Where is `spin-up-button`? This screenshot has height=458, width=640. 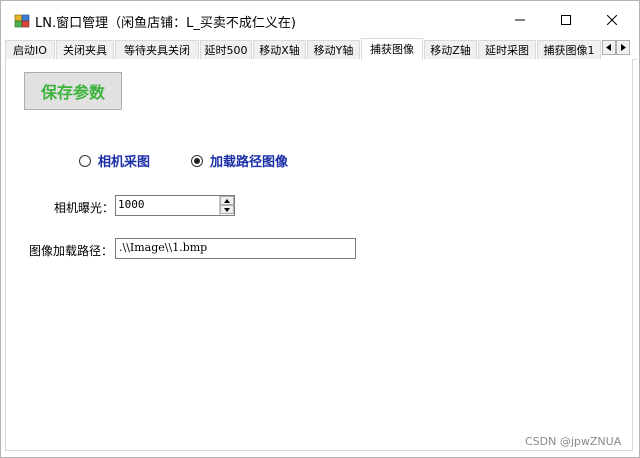
spin-up-button is located at coordinates (227, 200).